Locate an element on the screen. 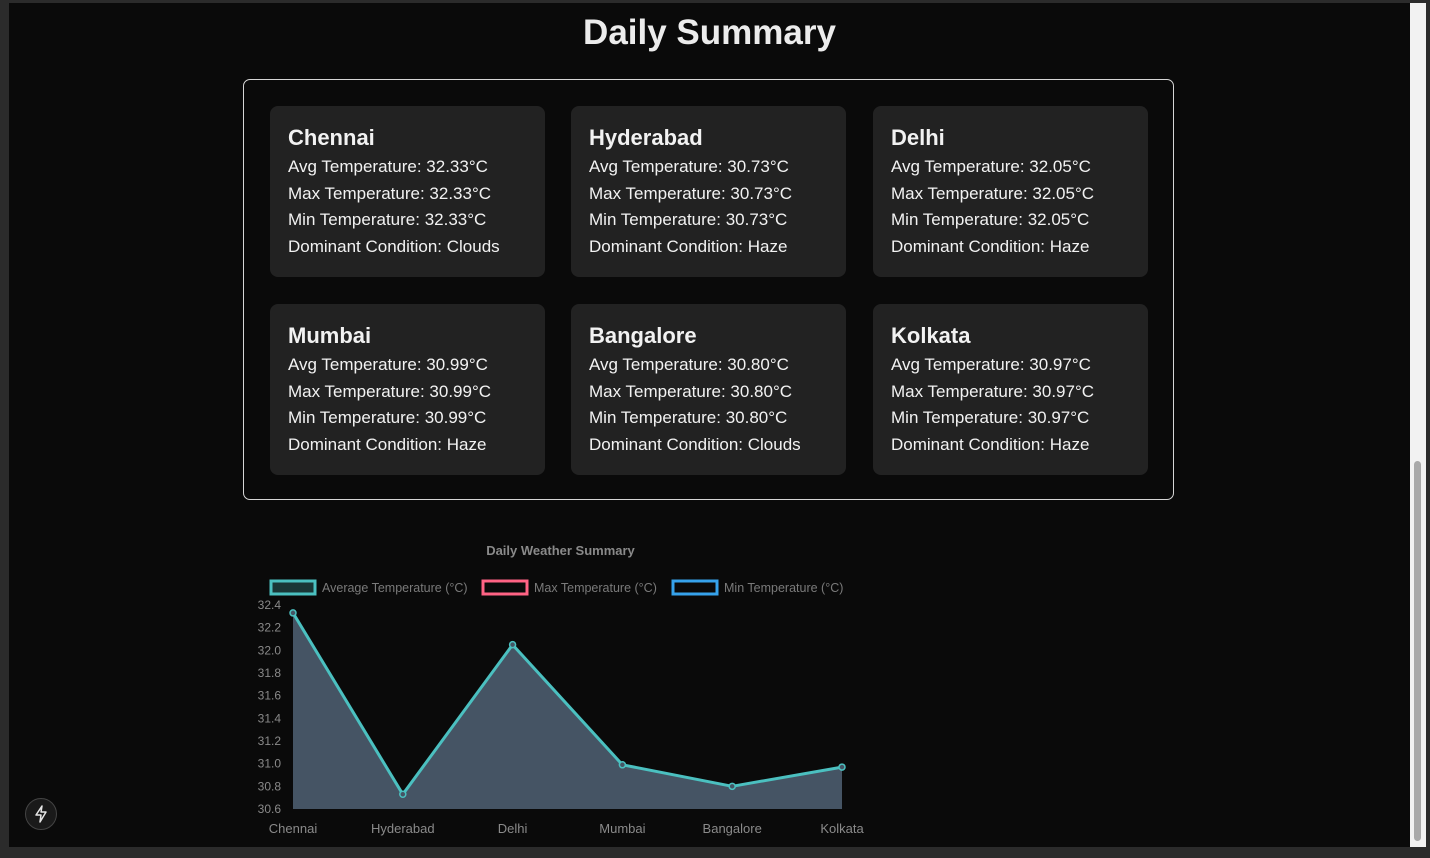  y-tick-label: 32.0 is located at coordinates (270, 650).